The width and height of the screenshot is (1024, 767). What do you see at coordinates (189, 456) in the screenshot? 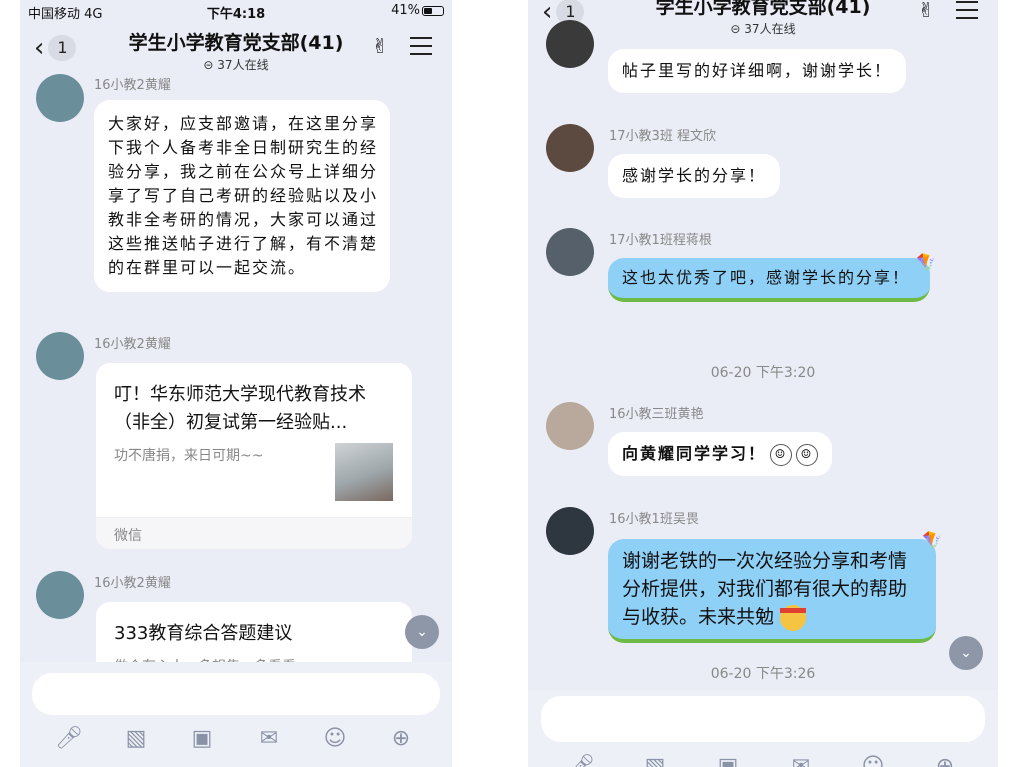
I see `card-description: 功不唐捐，来日可期~~` at bounding box center [189, 456].